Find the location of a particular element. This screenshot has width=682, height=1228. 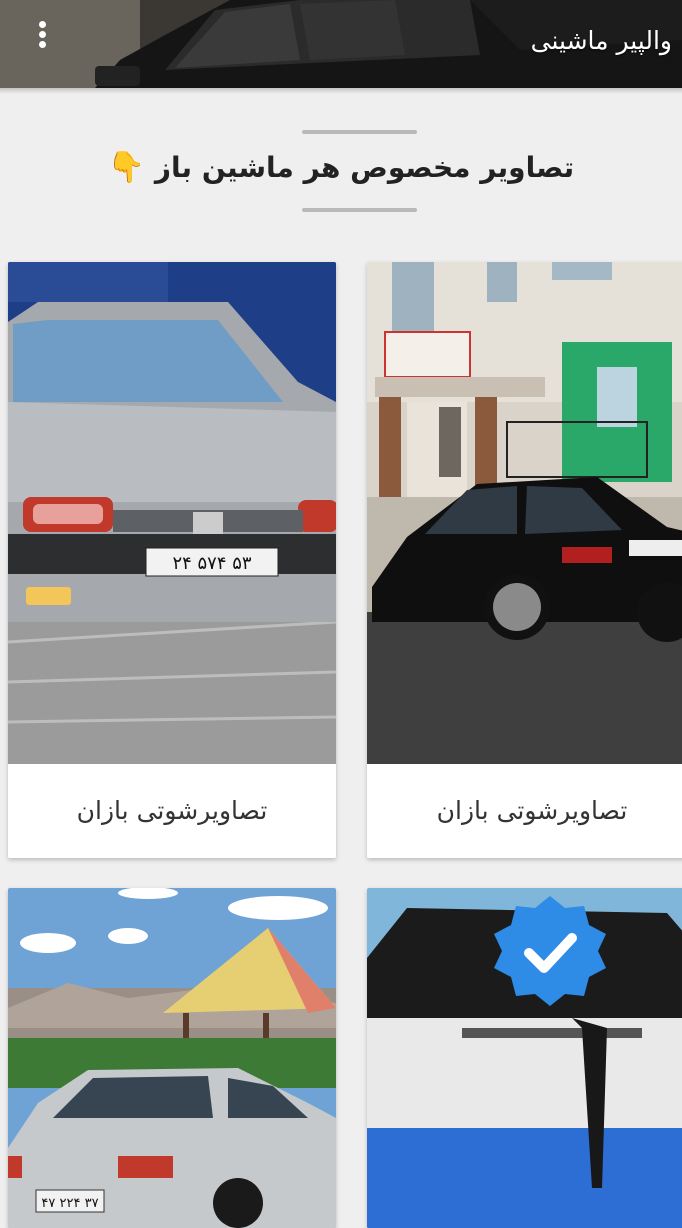

blue-pickup-truck-photo is located at coordinates (524, 1058).